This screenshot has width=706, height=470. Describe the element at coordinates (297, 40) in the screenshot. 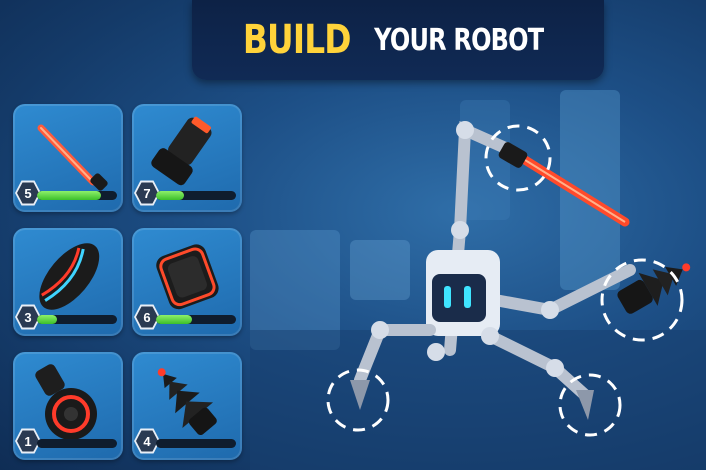

I see `title-highlight: BUILD` at that location.